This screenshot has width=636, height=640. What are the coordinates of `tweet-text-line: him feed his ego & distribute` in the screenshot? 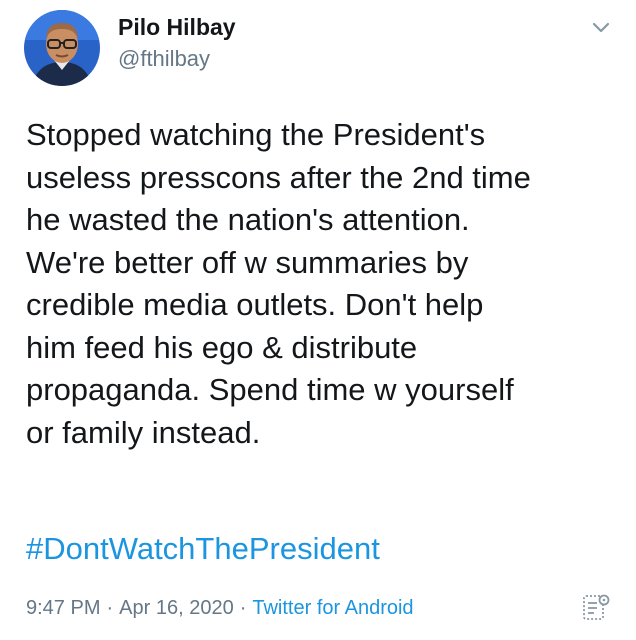 It's located at (222, 347).